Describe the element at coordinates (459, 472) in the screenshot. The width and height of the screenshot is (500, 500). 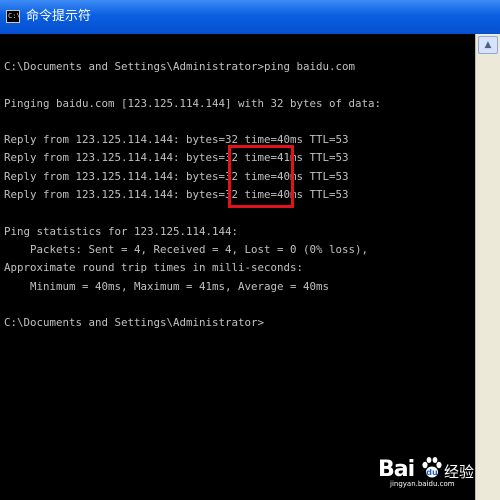
I see `watermark-suffix: 经验` at that location.